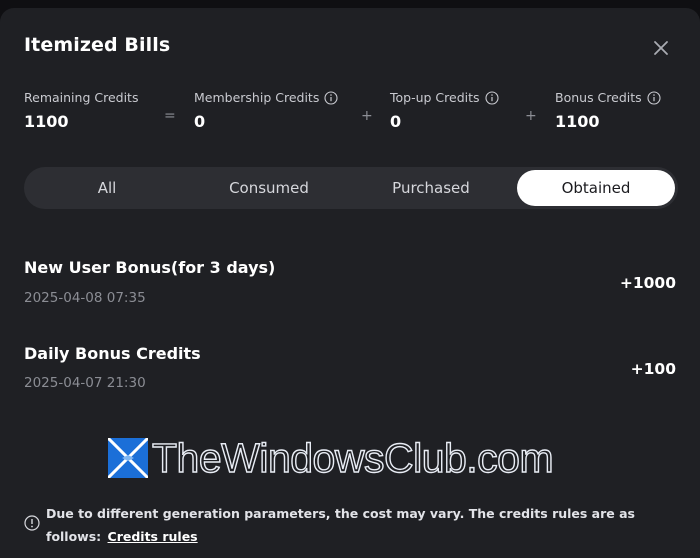  What do you see at coordinates (257, 97) in the screenshot?
I see `membership-credits-label: Membership Credits` at bounding box center [257, 97].